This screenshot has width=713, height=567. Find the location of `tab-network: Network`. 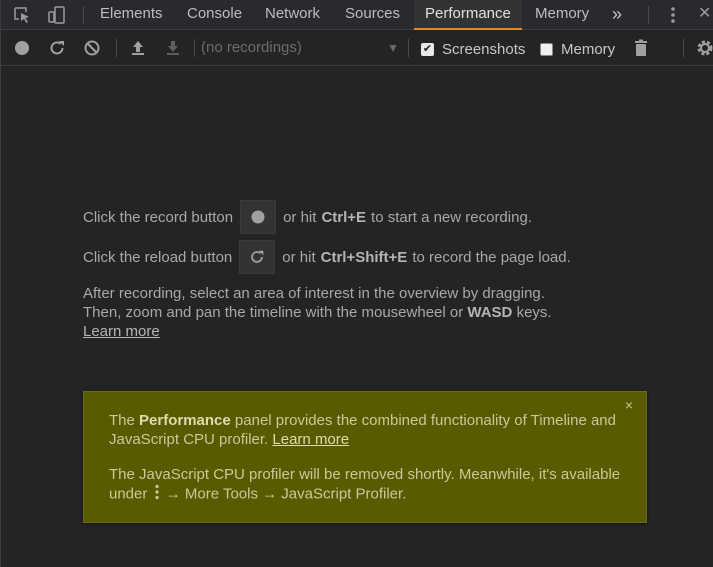

tab-network: Network is located at coordinates (292, 14).